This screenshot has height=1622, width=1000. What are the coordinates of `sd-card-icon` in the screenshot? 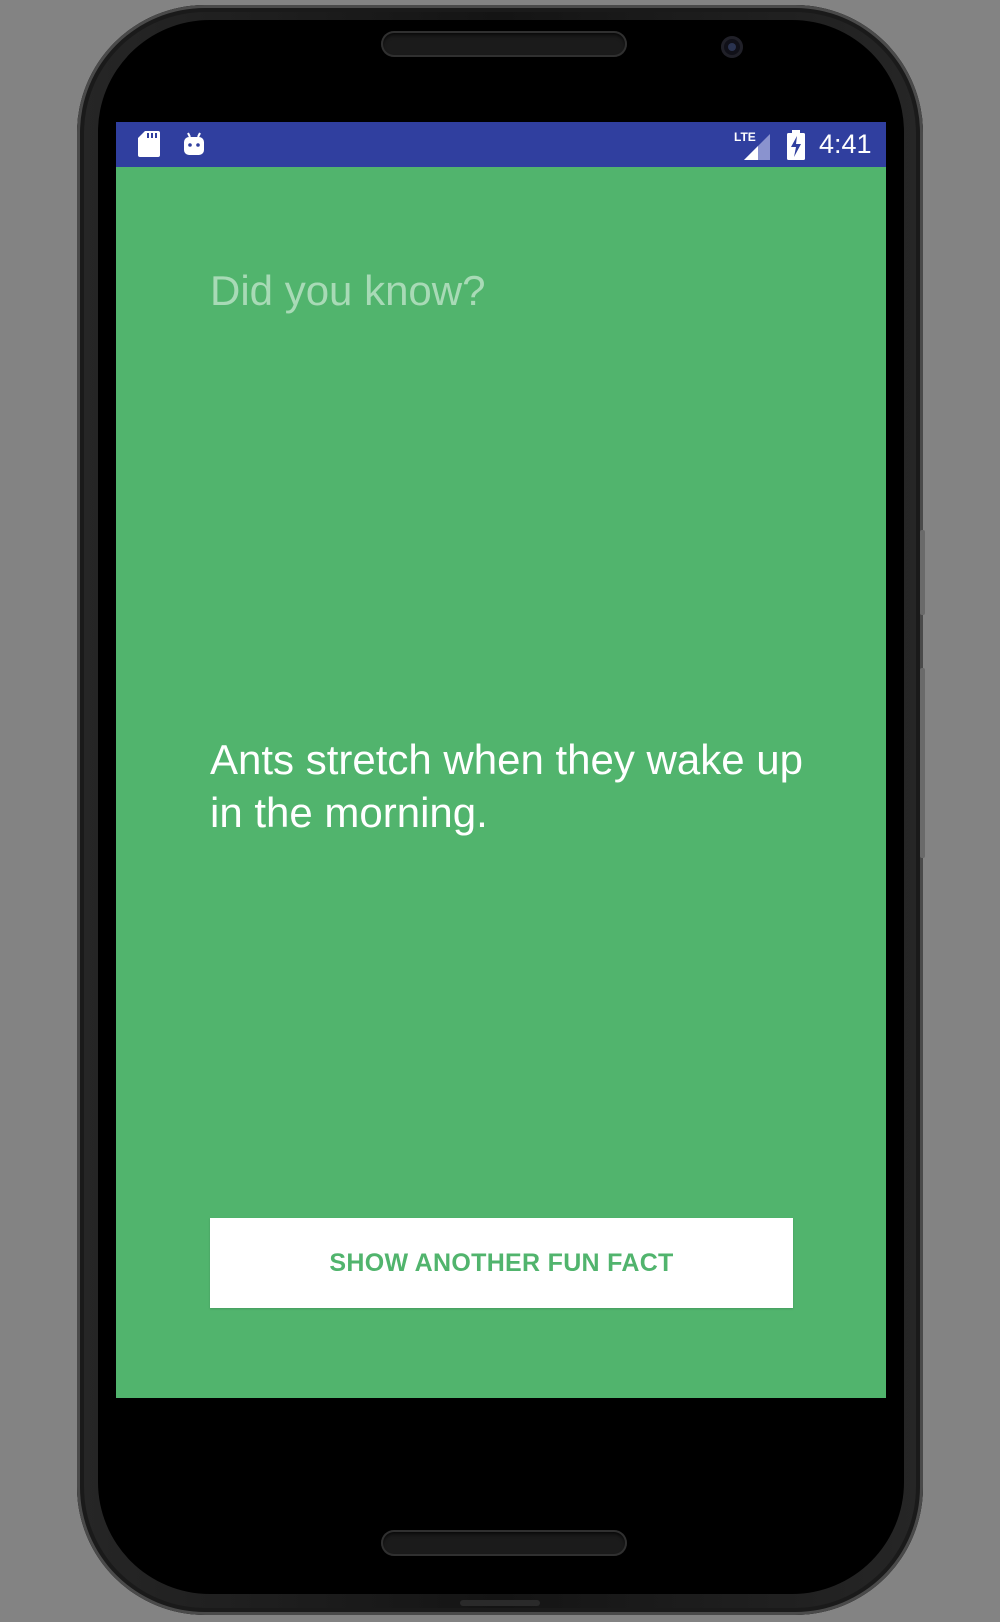 It's located at (149, 144).